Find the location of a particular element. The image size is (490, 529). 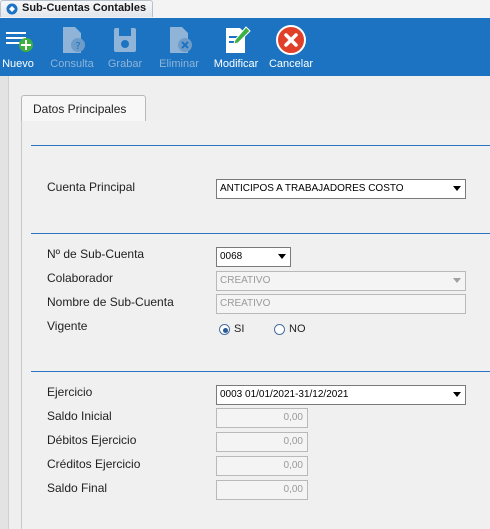

add-document-icon is located at coordinates (19, 42).